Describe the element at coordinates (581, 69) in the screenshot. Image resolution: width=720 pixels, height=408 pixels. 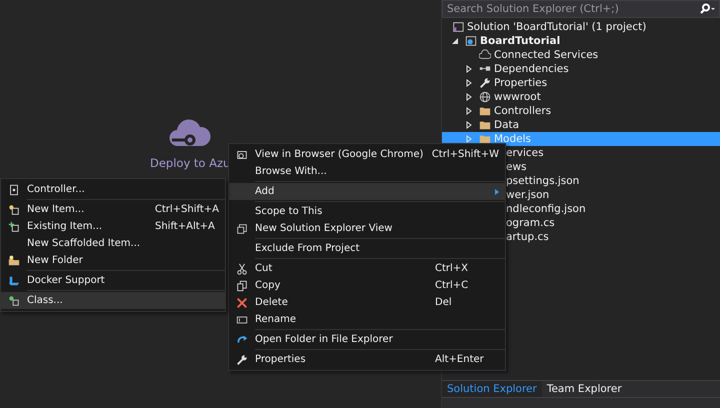
I see `tree-item: Dependencies` at that location.